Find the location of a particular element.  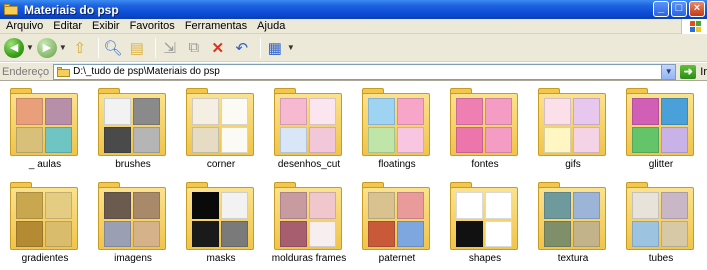

folder-item: glitter is located at coordinates (661, 129).